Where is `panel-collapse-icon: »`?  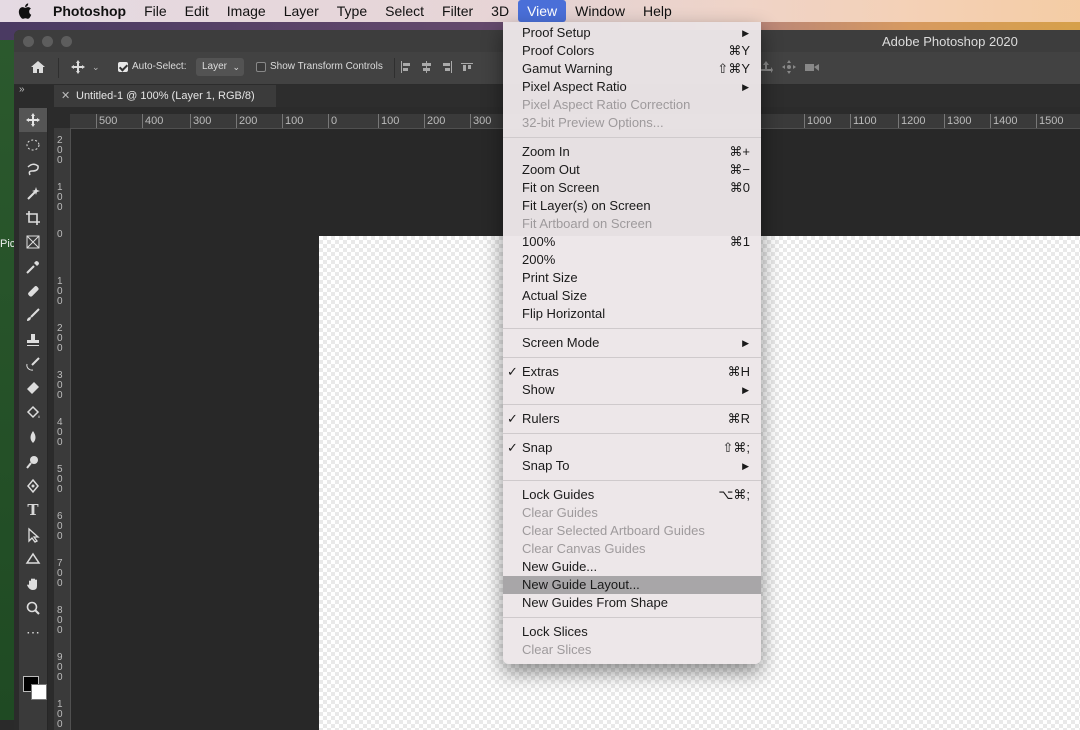
panel-collapse-icon: » is located at coordinates (22, 89).